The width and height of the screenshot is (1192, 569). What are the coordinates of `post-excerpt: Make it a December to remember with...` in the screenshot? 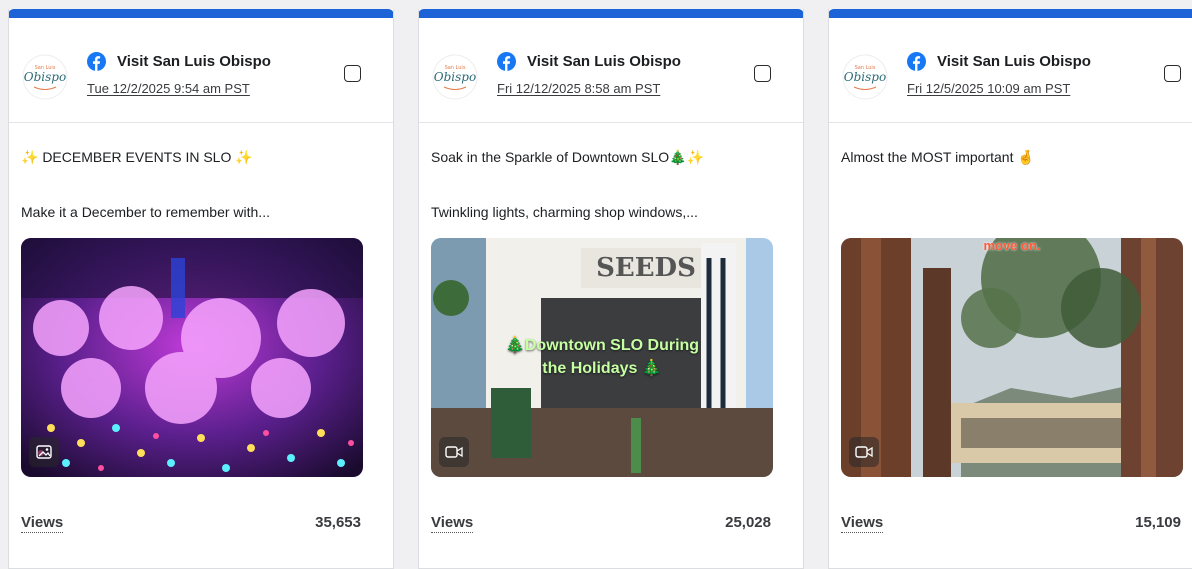 It's located at (145, 212).